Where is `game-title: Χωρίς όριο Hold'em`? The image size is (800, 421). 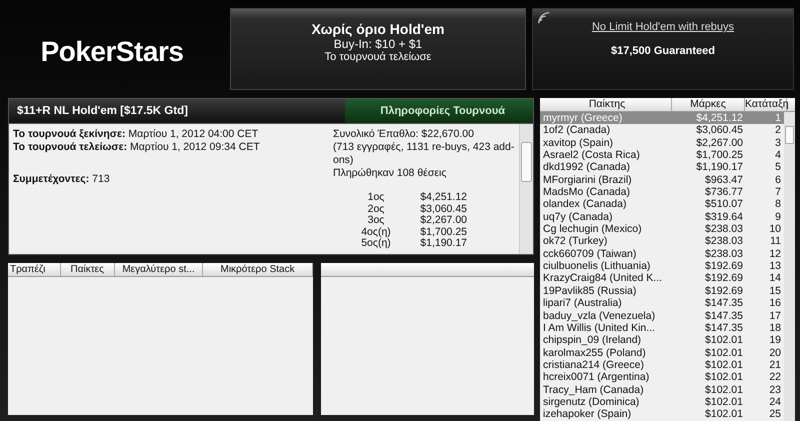
game-title: Χωρίς όριο Hold'em is located at coordinates (378, 29).